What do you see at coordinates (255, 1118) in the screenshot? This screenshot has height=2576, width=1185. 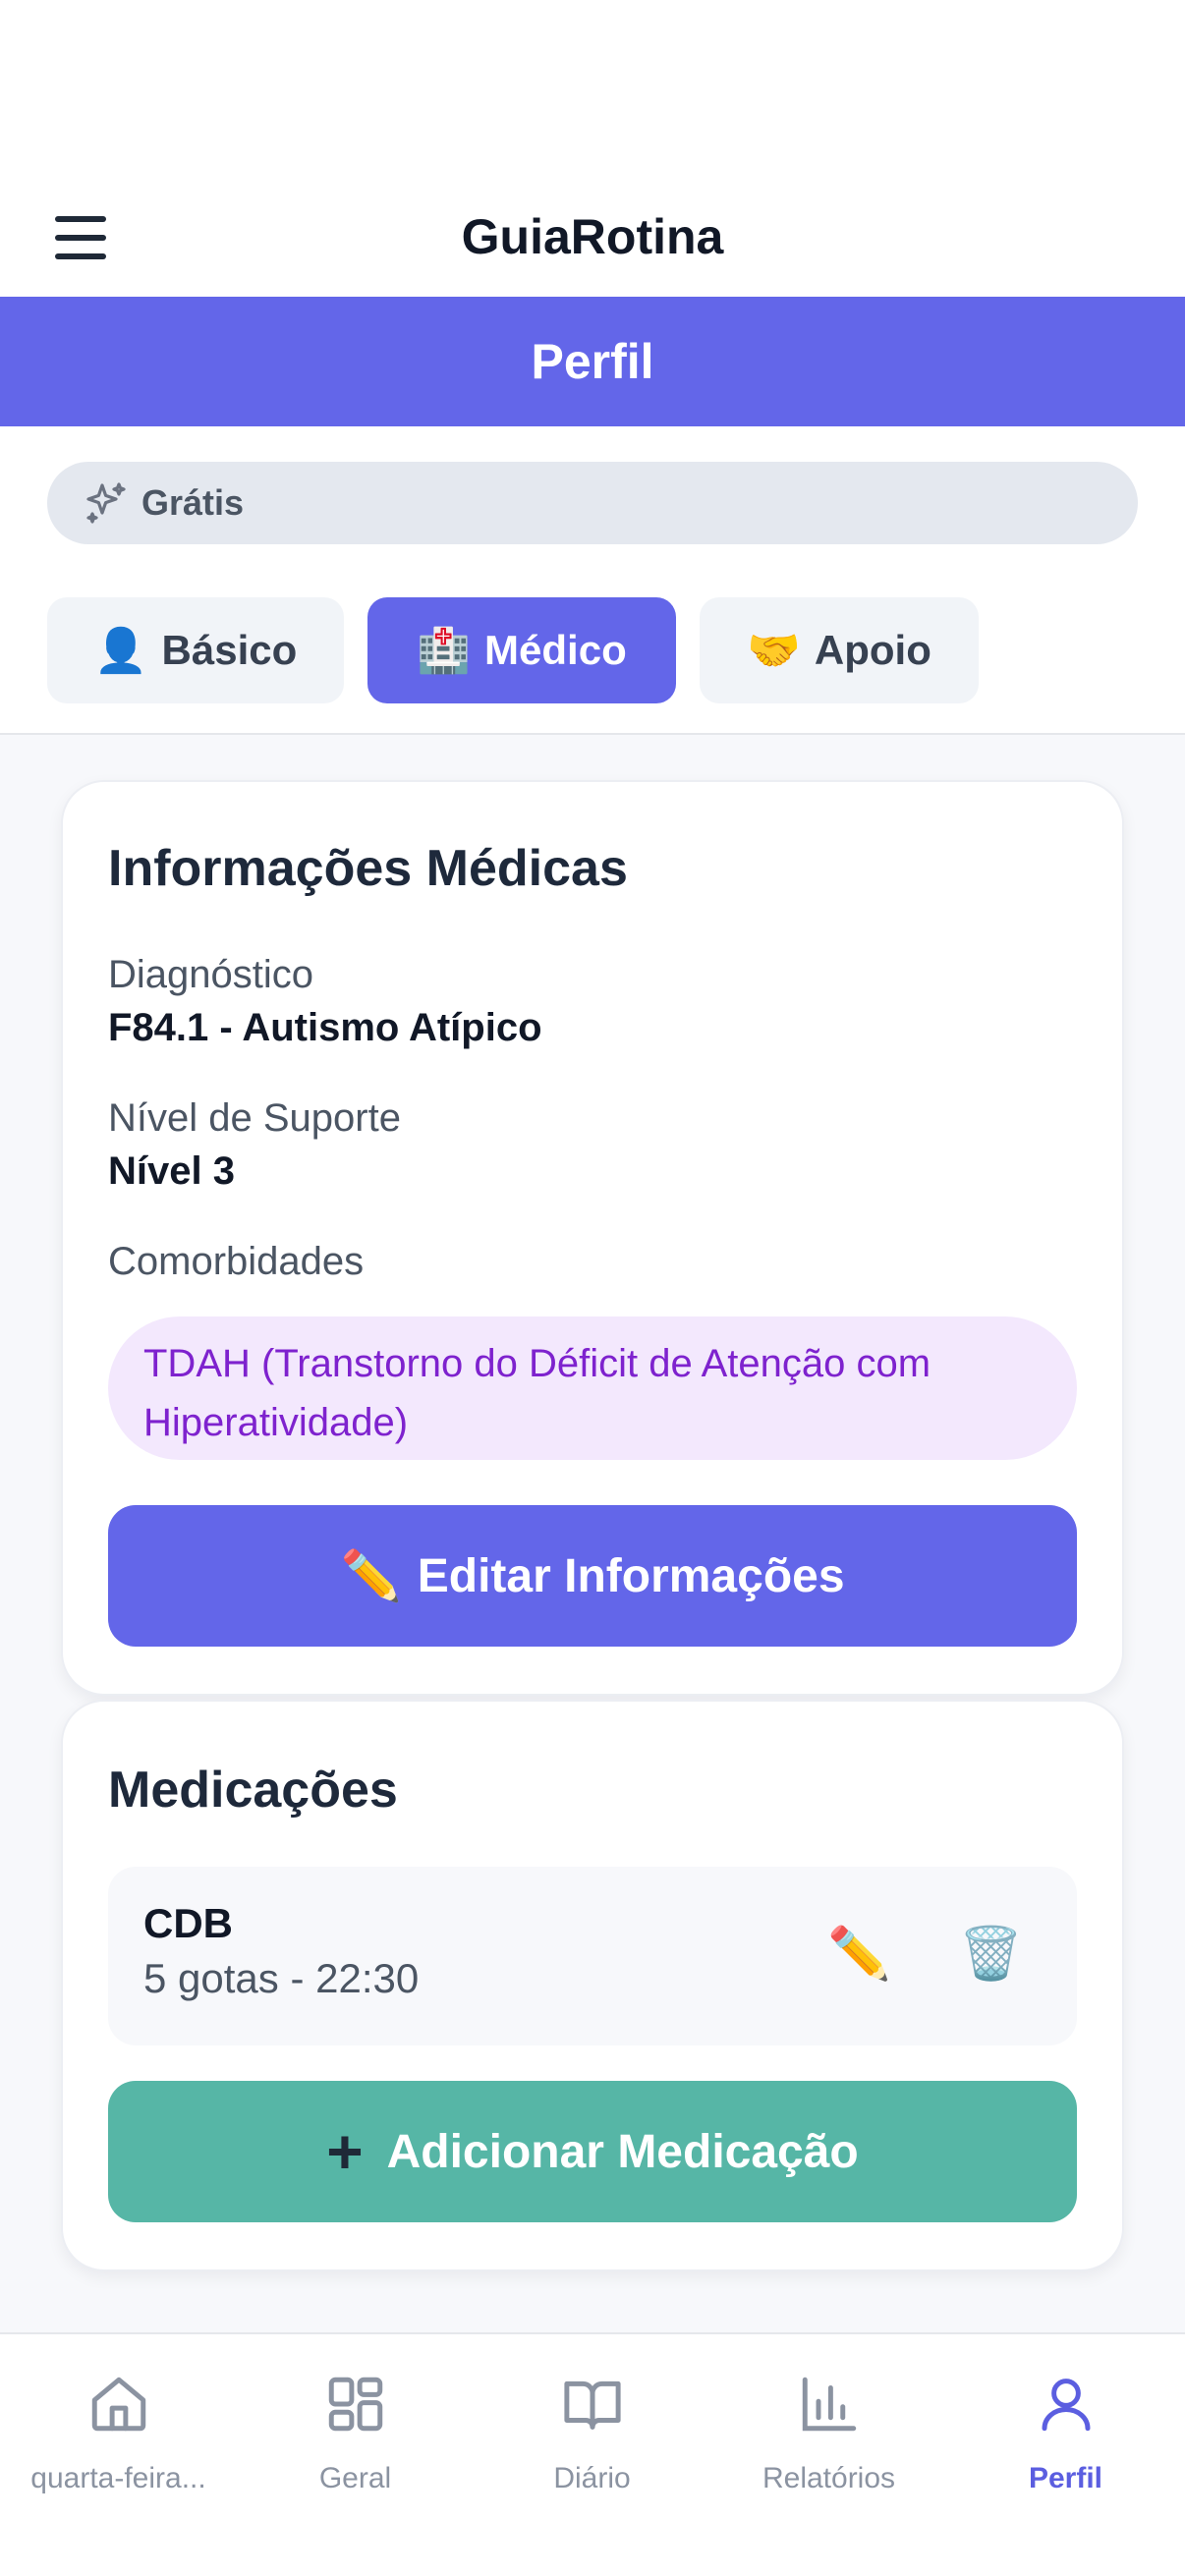 I see `support-level-label: Nível de Suporte` at bounding box center [255, 1118].